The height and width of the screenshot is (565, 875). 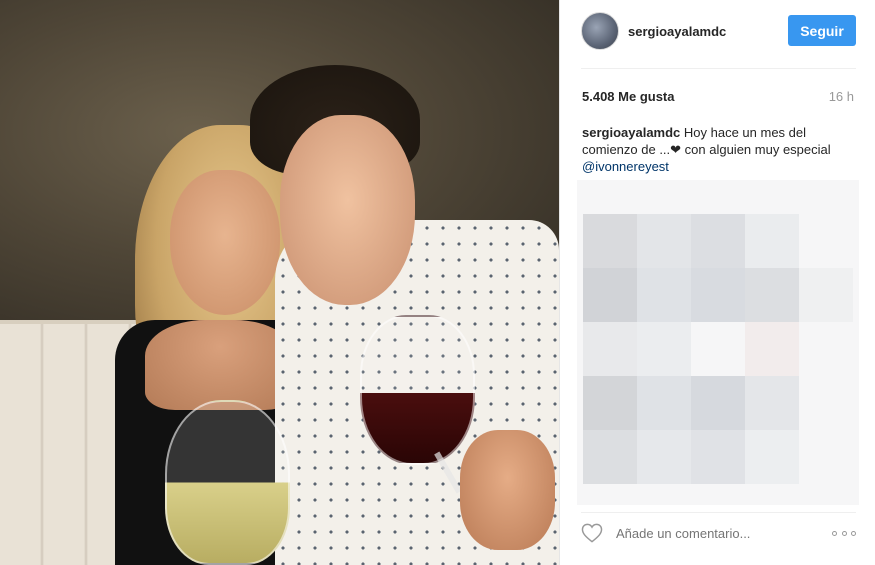 What do you see at coordinates (631, 132) in the screenshot?
I see `caption-username: sergioayalamdc` at bounding box center [631, 132].